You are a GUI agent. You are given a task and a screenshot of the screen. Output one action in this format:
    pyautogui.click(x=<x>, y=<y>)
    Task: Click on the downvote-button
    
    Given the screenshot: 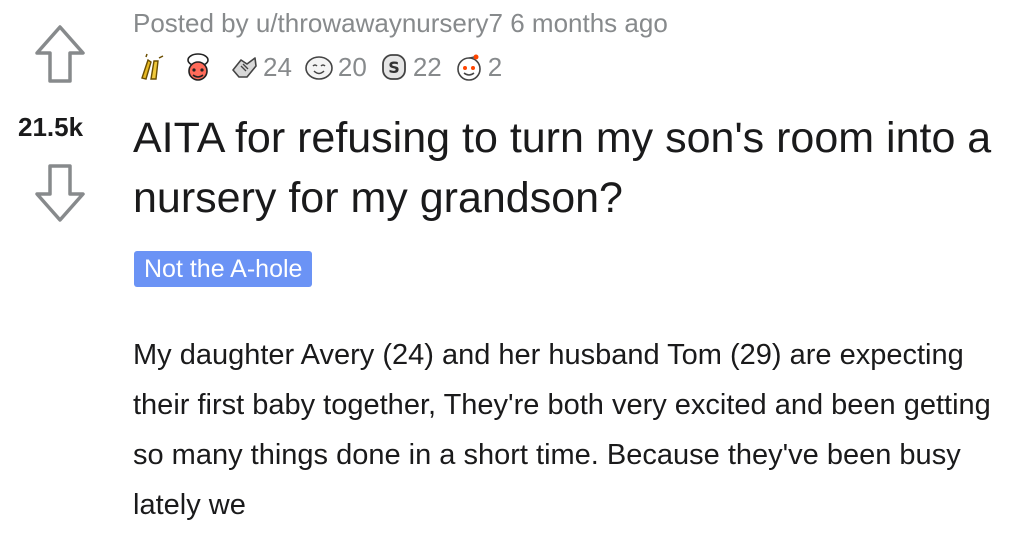 What is the action you would take?
    pyautogui.click(x=60, y=193)
    